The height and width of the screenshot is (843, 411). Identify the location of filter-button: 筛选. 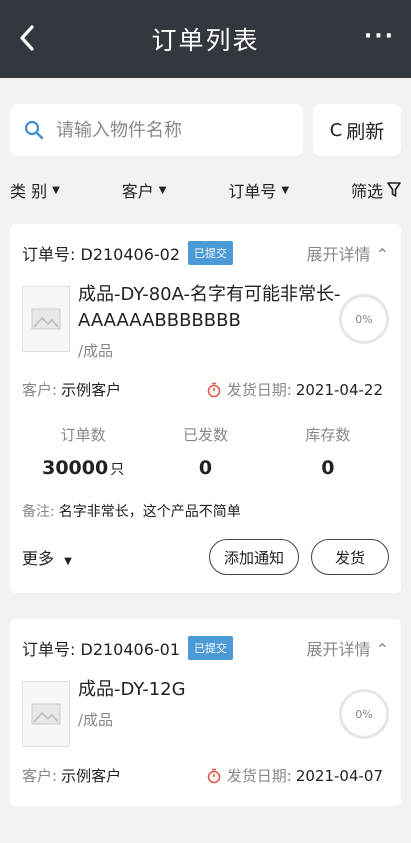
(376, 190).